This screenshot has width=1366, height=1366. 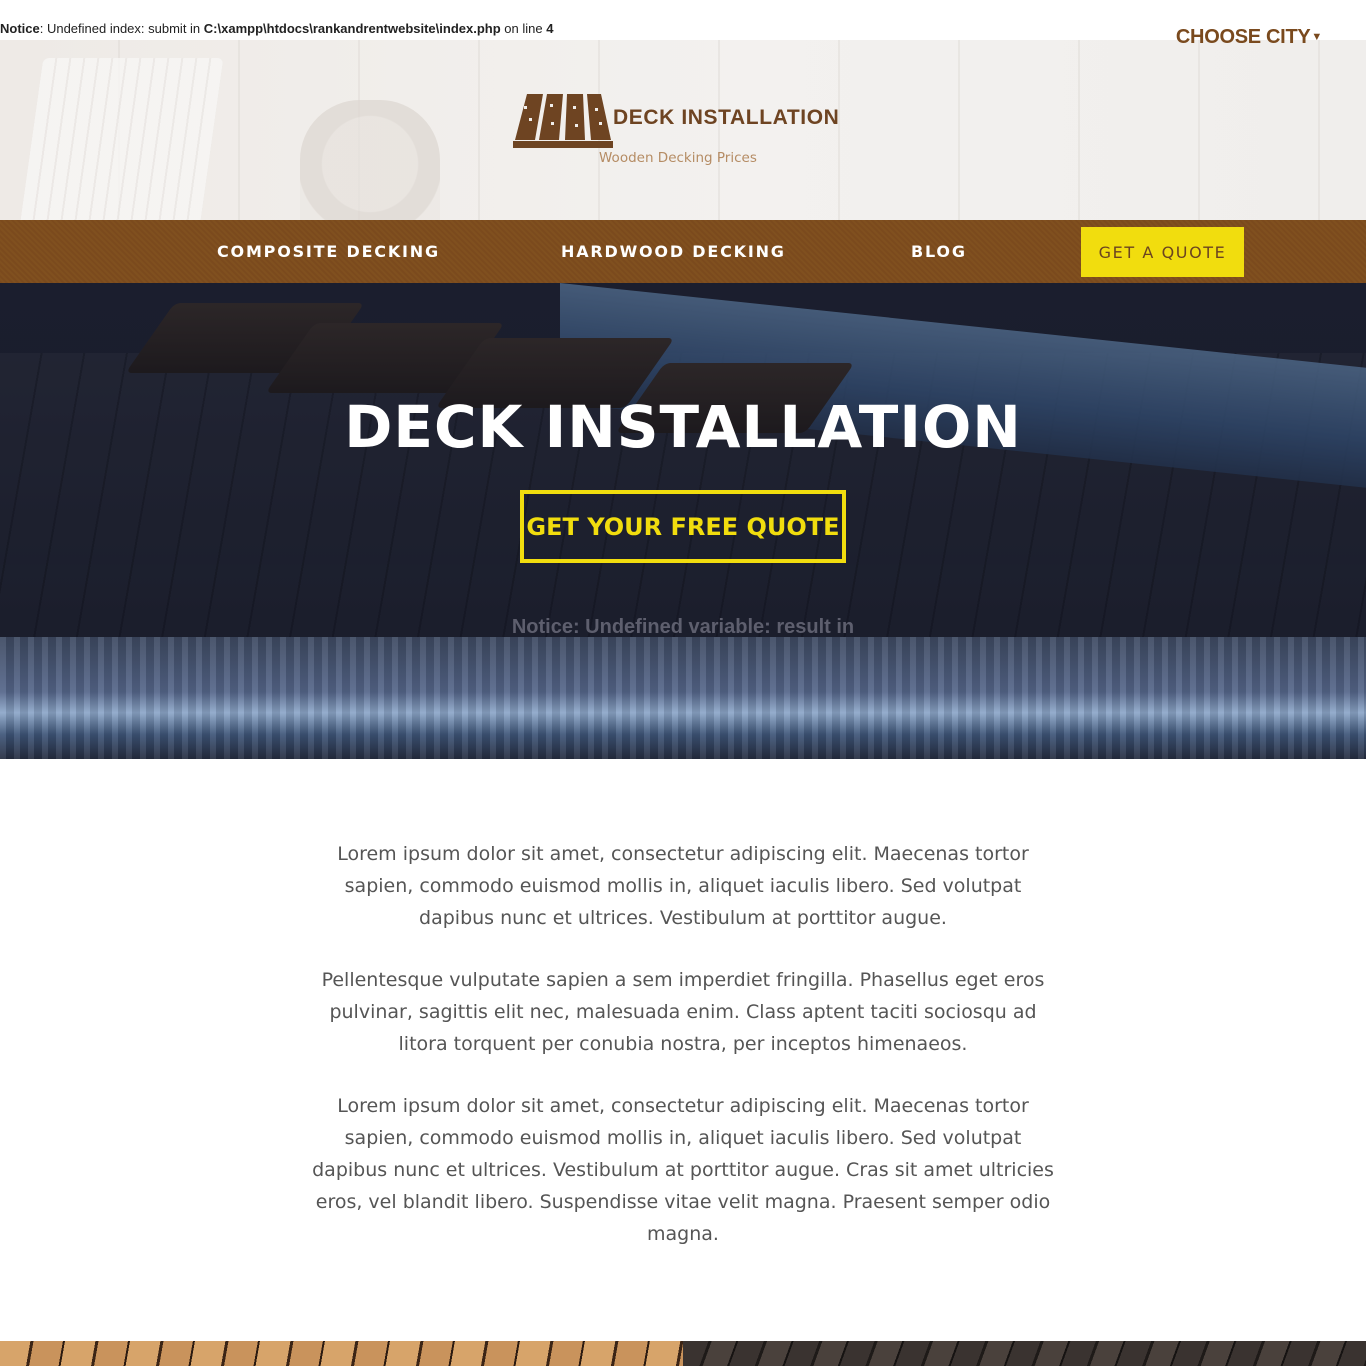 What do you see at coordinates (1162, 252) in the screenshot?
I see `get-a-quote-button: GET A QUOTE` at bounding box center [1162, 252].